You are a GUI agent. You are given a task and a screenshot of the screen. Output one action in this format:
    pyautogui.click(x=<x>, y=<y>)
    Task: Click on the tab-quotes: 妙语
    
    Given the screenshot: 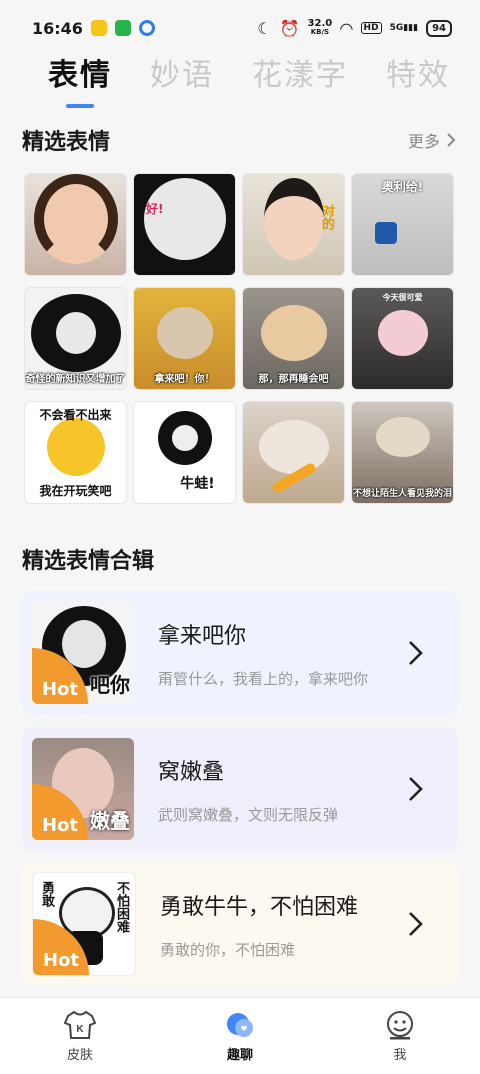 What is the action you would take?
    pyautogui.click(x=182, y=72)
    